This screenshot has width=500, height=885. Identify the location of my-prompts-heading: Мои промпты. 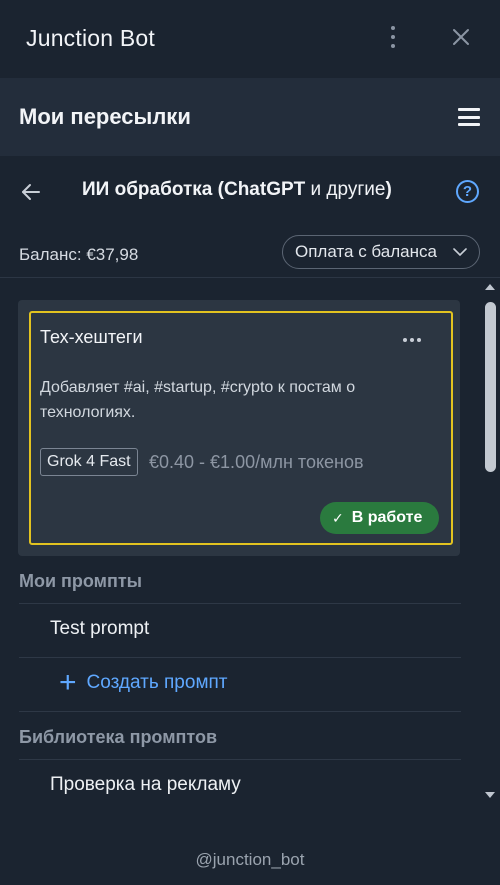
(81, 581).